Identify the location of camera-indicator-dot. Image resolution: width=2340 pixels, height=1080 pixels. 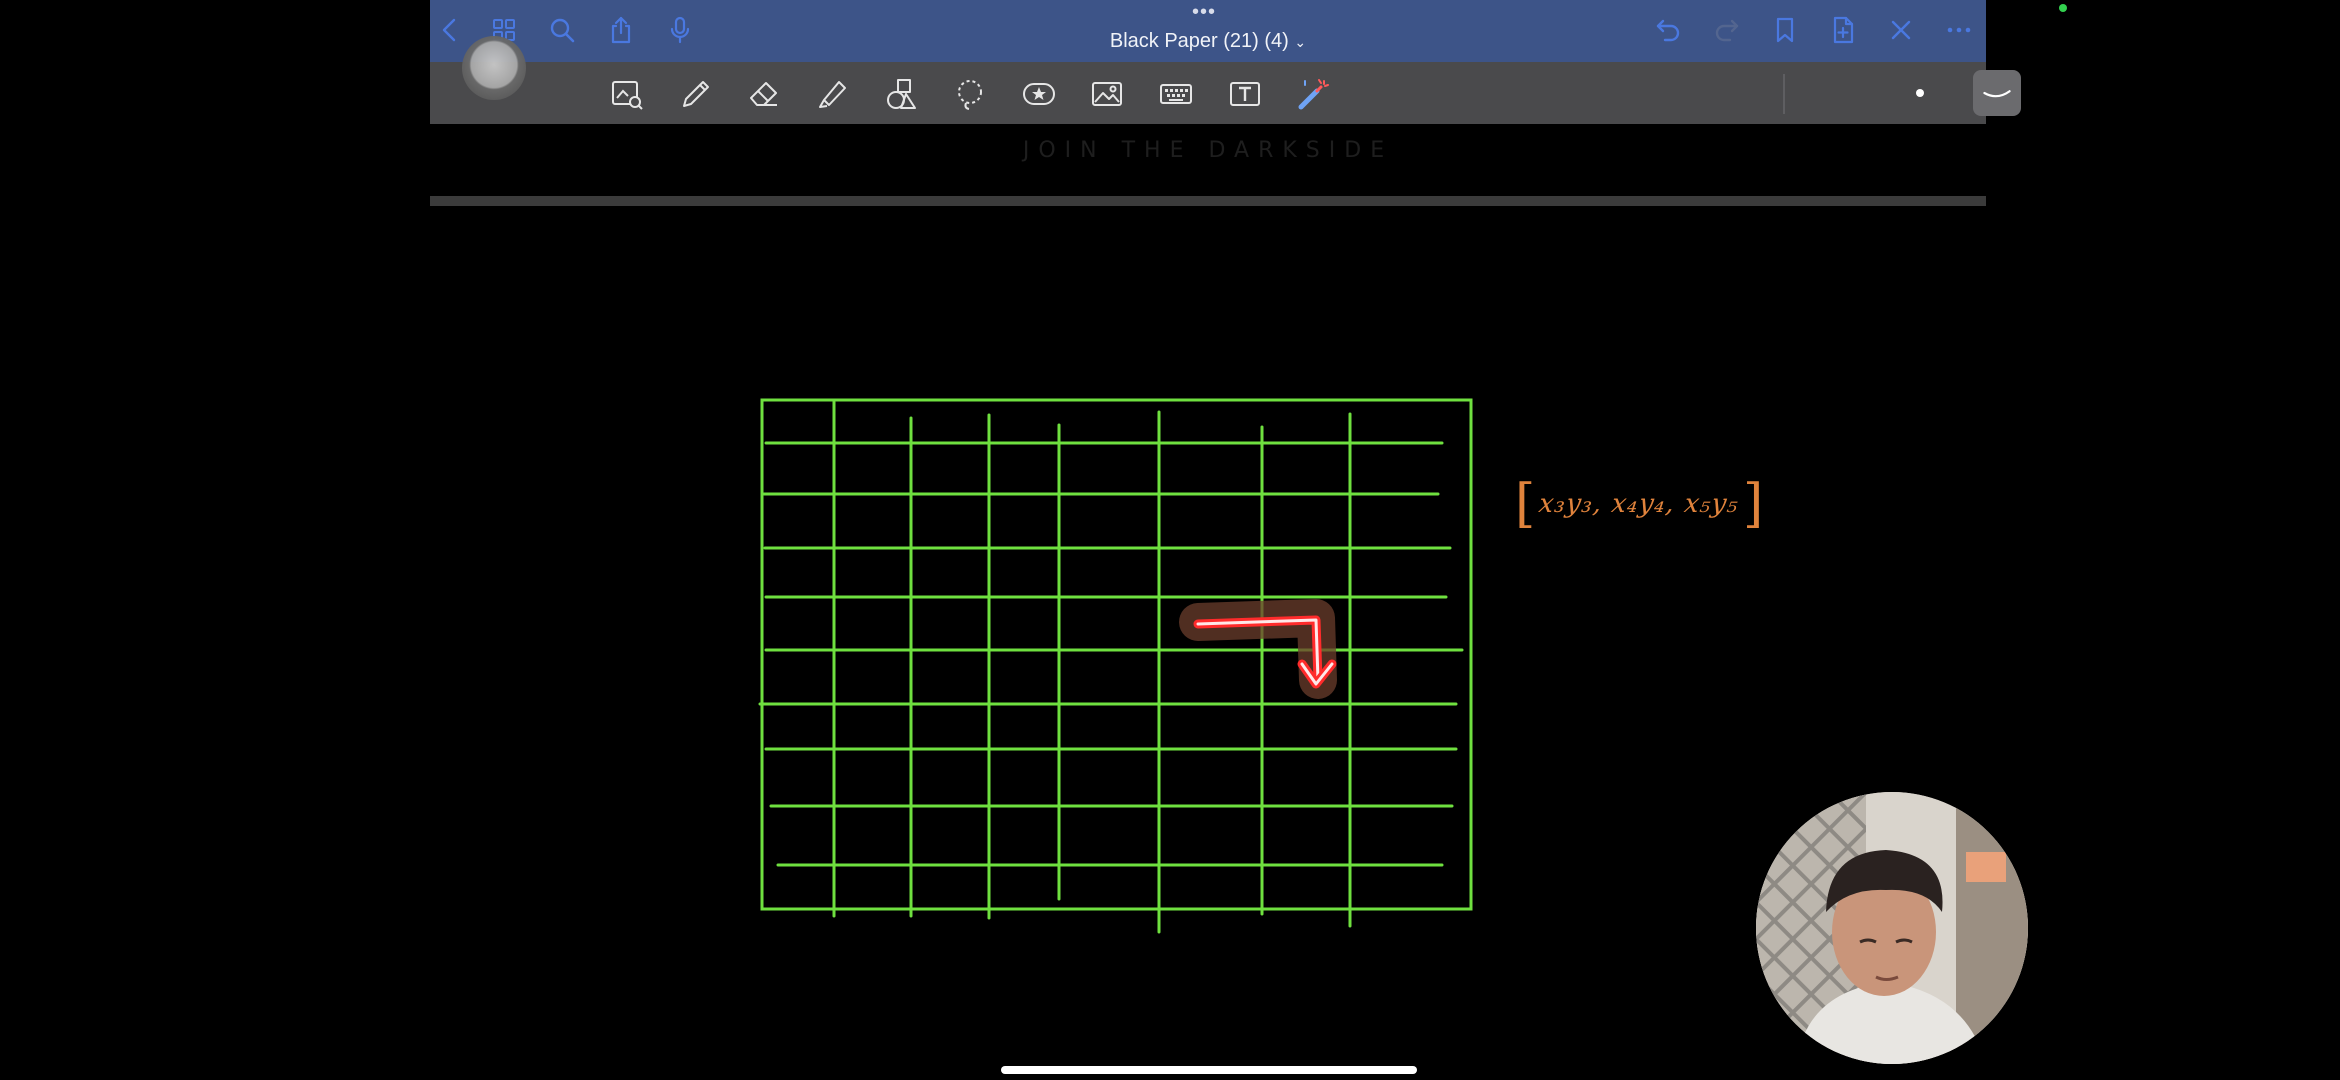
(2063, 8).